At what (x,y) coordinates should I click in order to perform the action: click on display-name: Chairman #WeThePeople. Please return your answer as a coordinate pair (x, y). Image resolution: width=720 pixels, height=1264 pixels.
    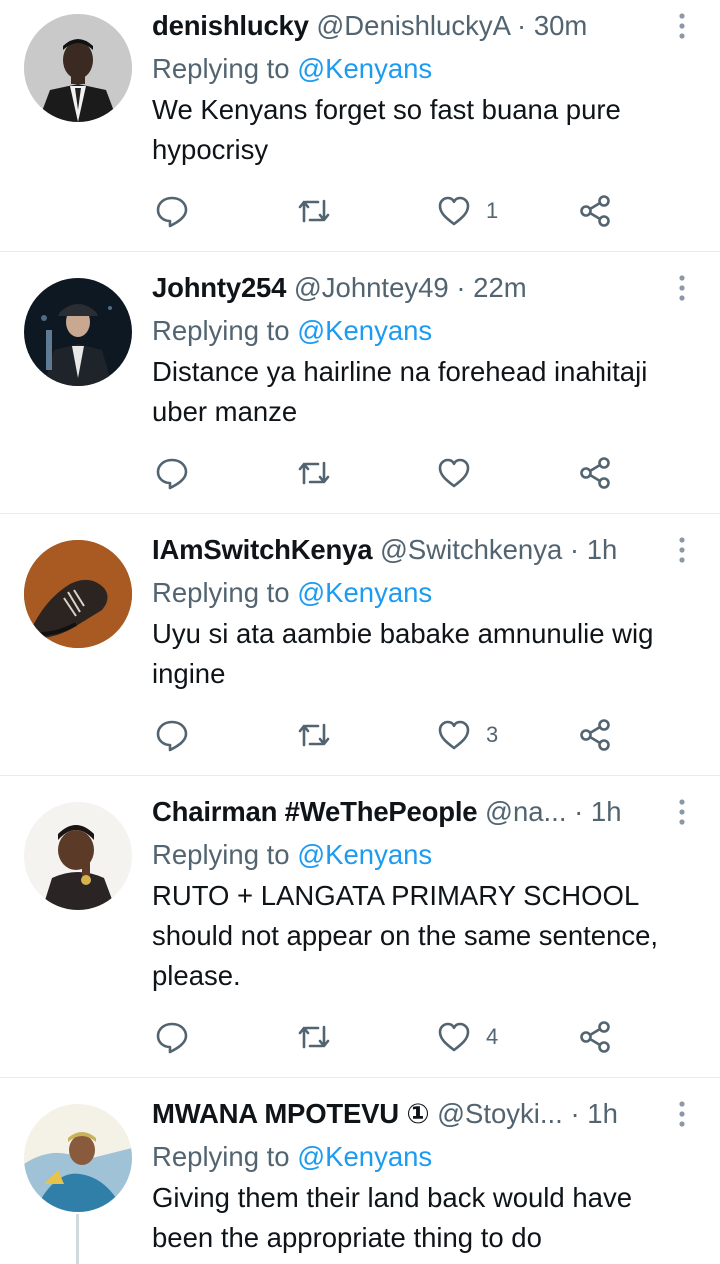
    Looking at the image, I should click on (315, 811).